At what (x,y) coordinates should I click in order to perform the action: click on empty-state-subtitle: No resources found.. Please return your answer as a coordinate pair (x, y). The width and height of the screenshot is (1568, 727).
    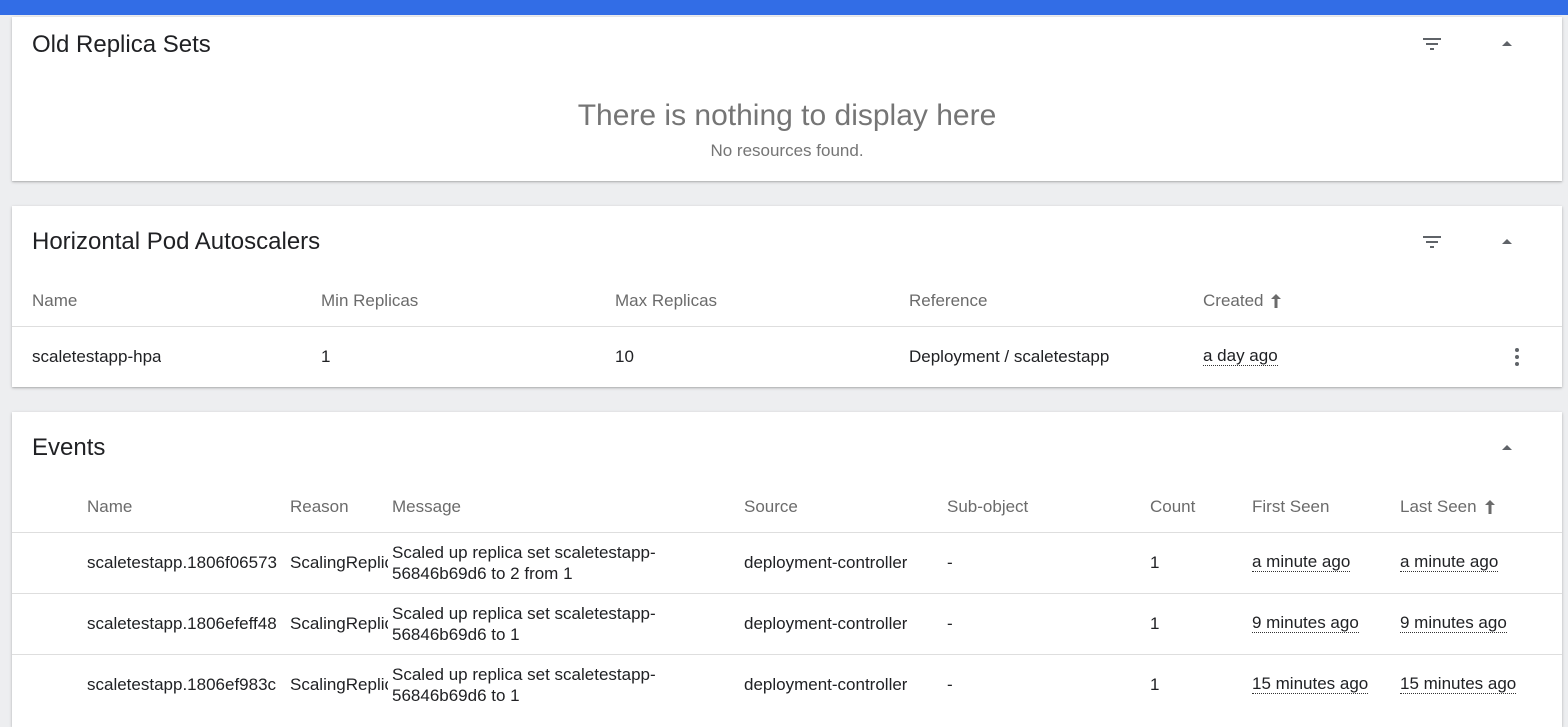
    Looking at the image, I should click on (787, 150).